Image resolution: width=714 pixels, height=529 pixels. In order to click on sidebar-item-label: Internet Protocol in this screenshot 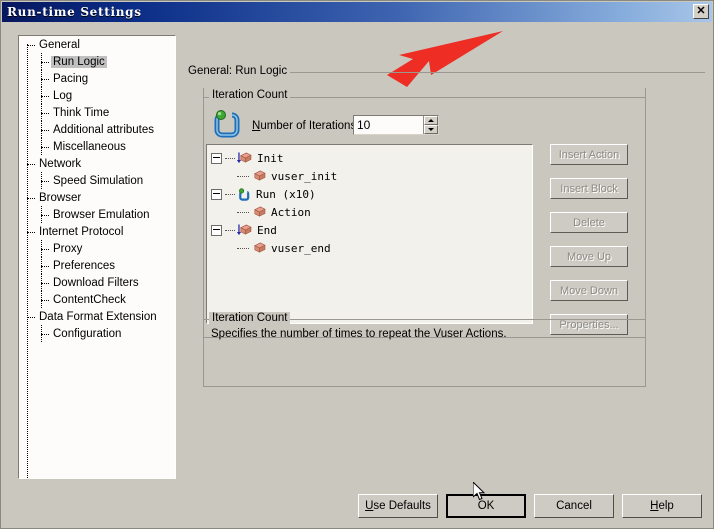, I will do `click(81, 231)`.